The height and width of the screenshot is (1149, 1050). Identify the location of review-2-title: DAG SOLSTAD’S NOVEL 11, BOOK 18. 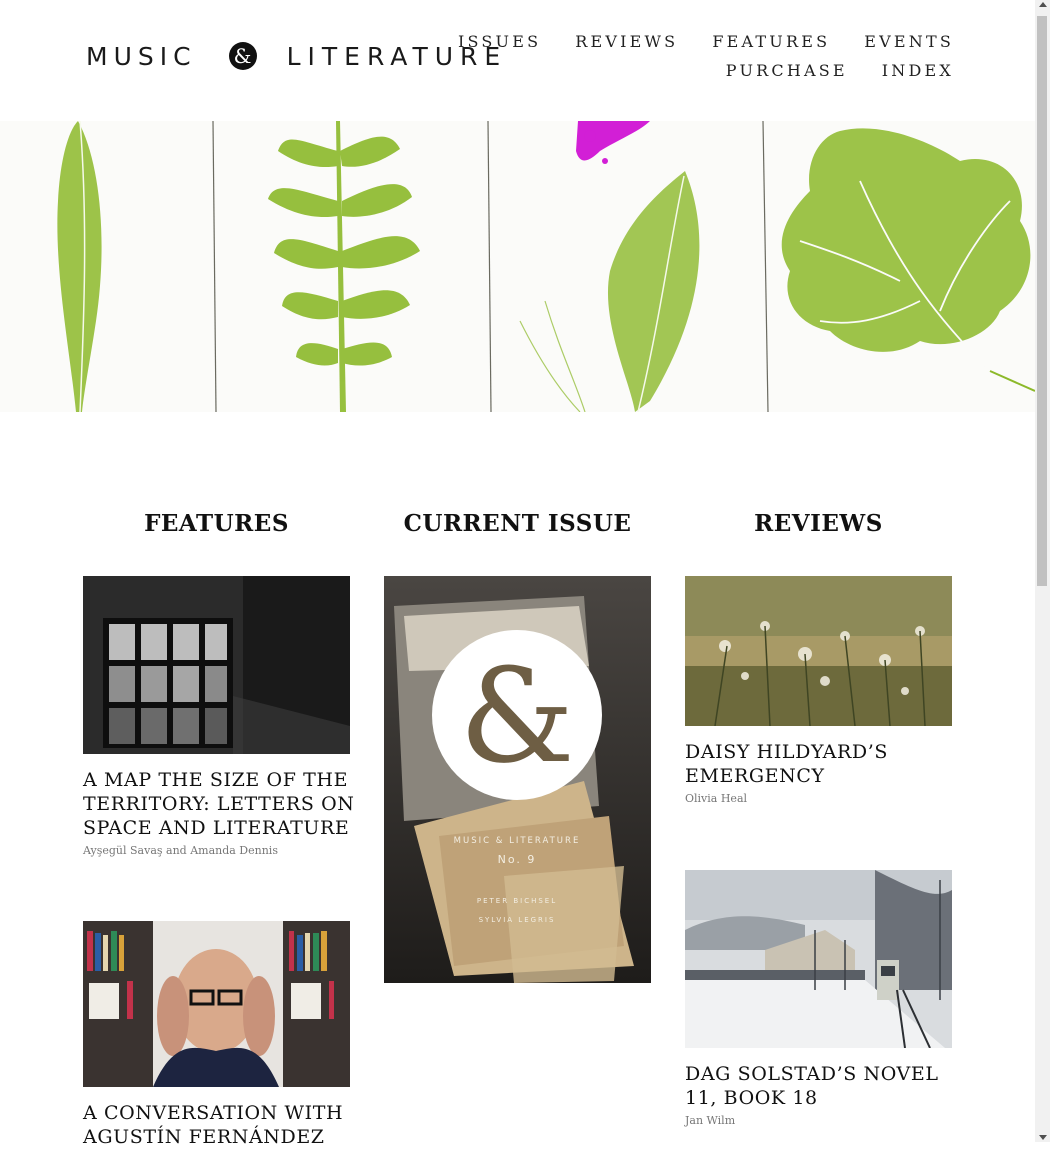
(822, 1086).